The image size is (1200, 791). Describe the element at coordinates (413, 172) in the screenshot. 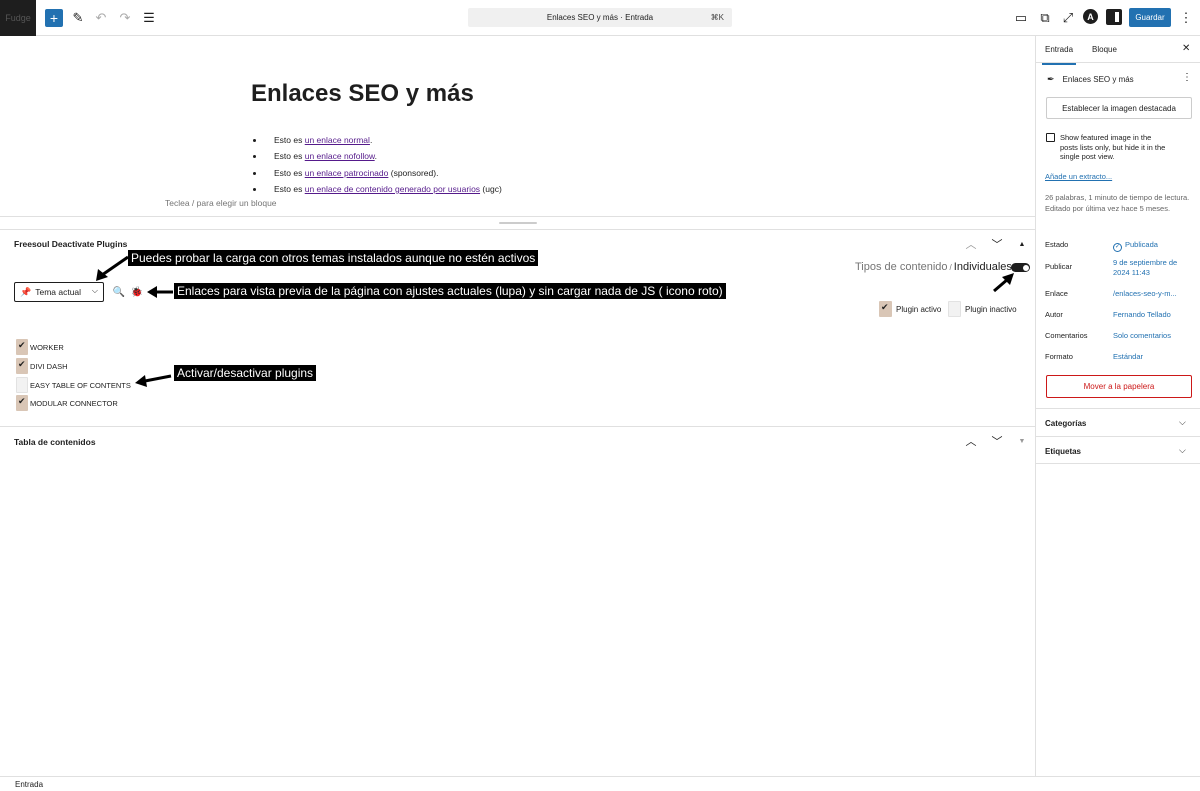

I see `list-item-suffix: (sponsored).` at that location.